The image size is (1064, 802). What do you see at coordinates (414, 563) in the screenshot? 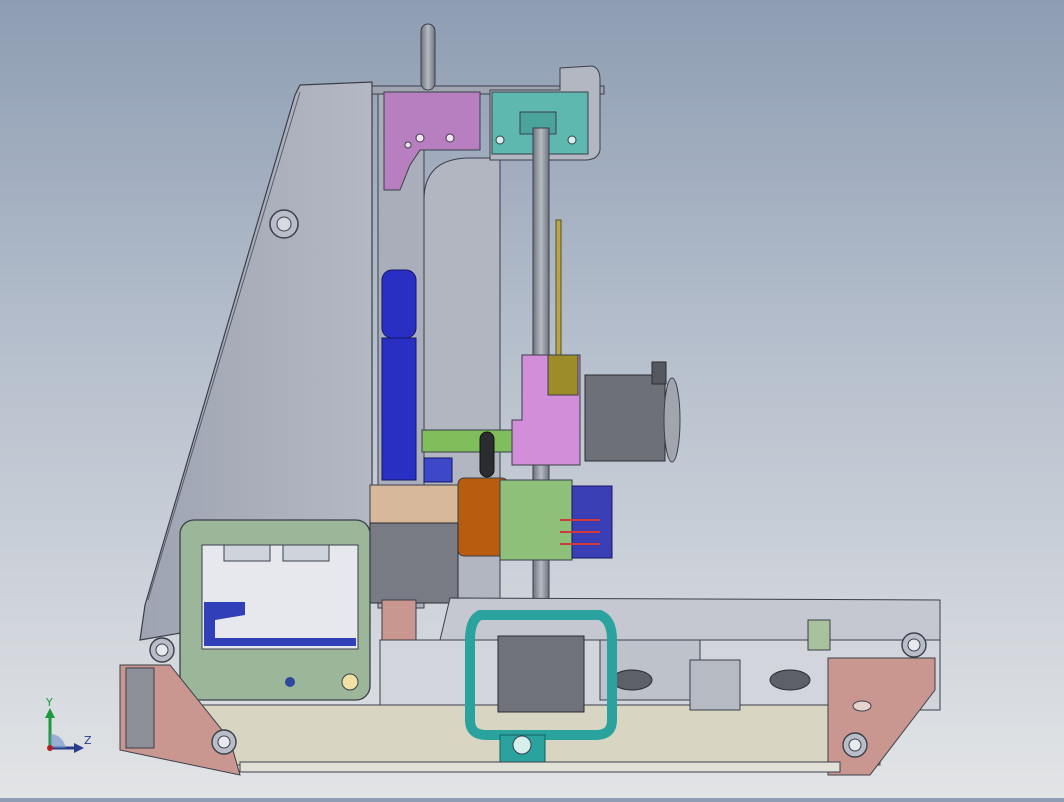
I see `z-motor` at bounding box center [414, 563].